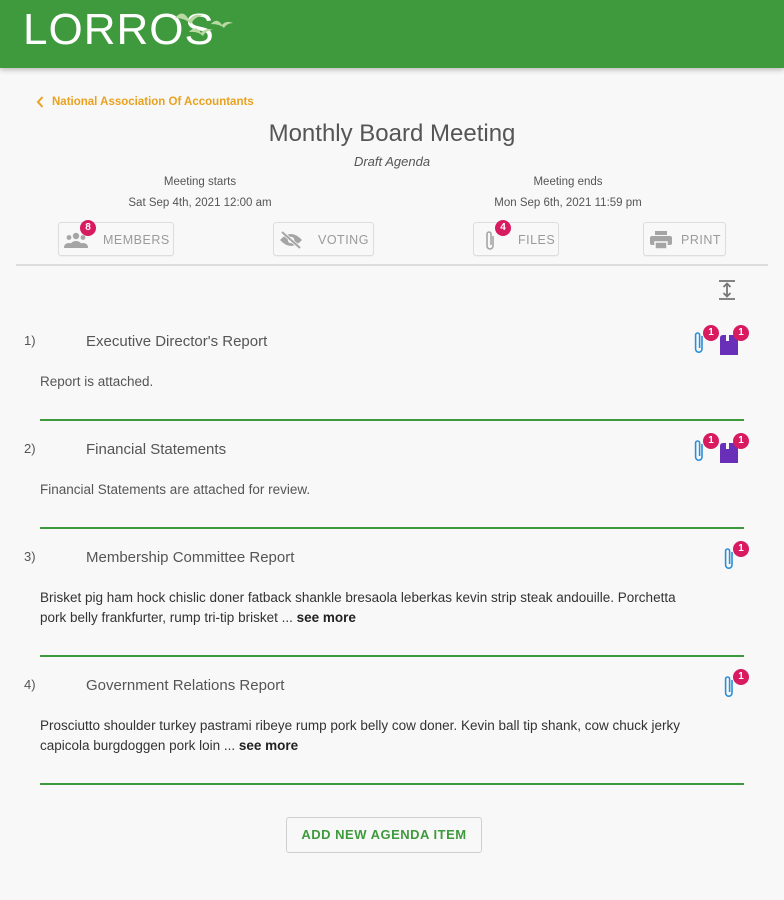 The height and width of the screenshot is (900, 784). I want to click on print-button-label: PRINT, so click(701, 240).